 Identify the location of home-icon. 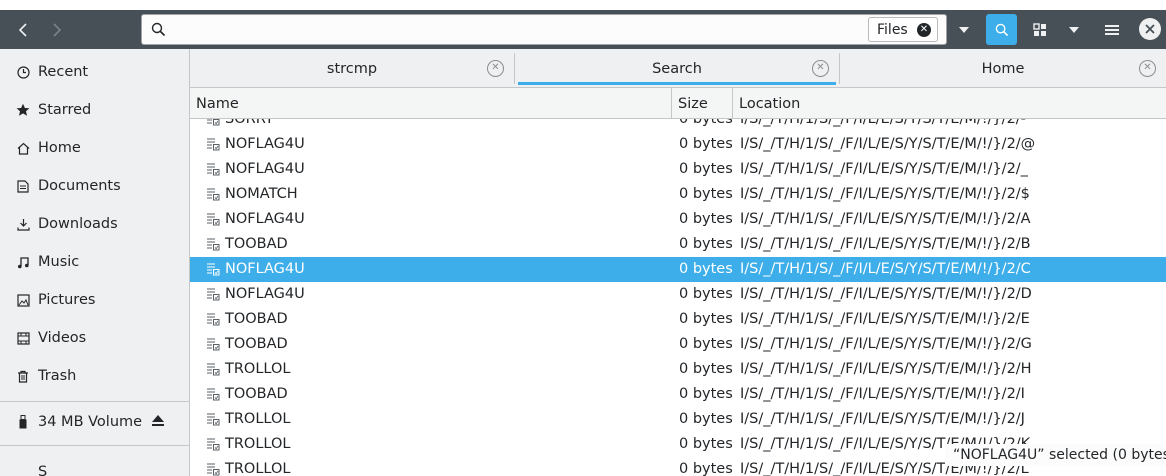
(23, 148).